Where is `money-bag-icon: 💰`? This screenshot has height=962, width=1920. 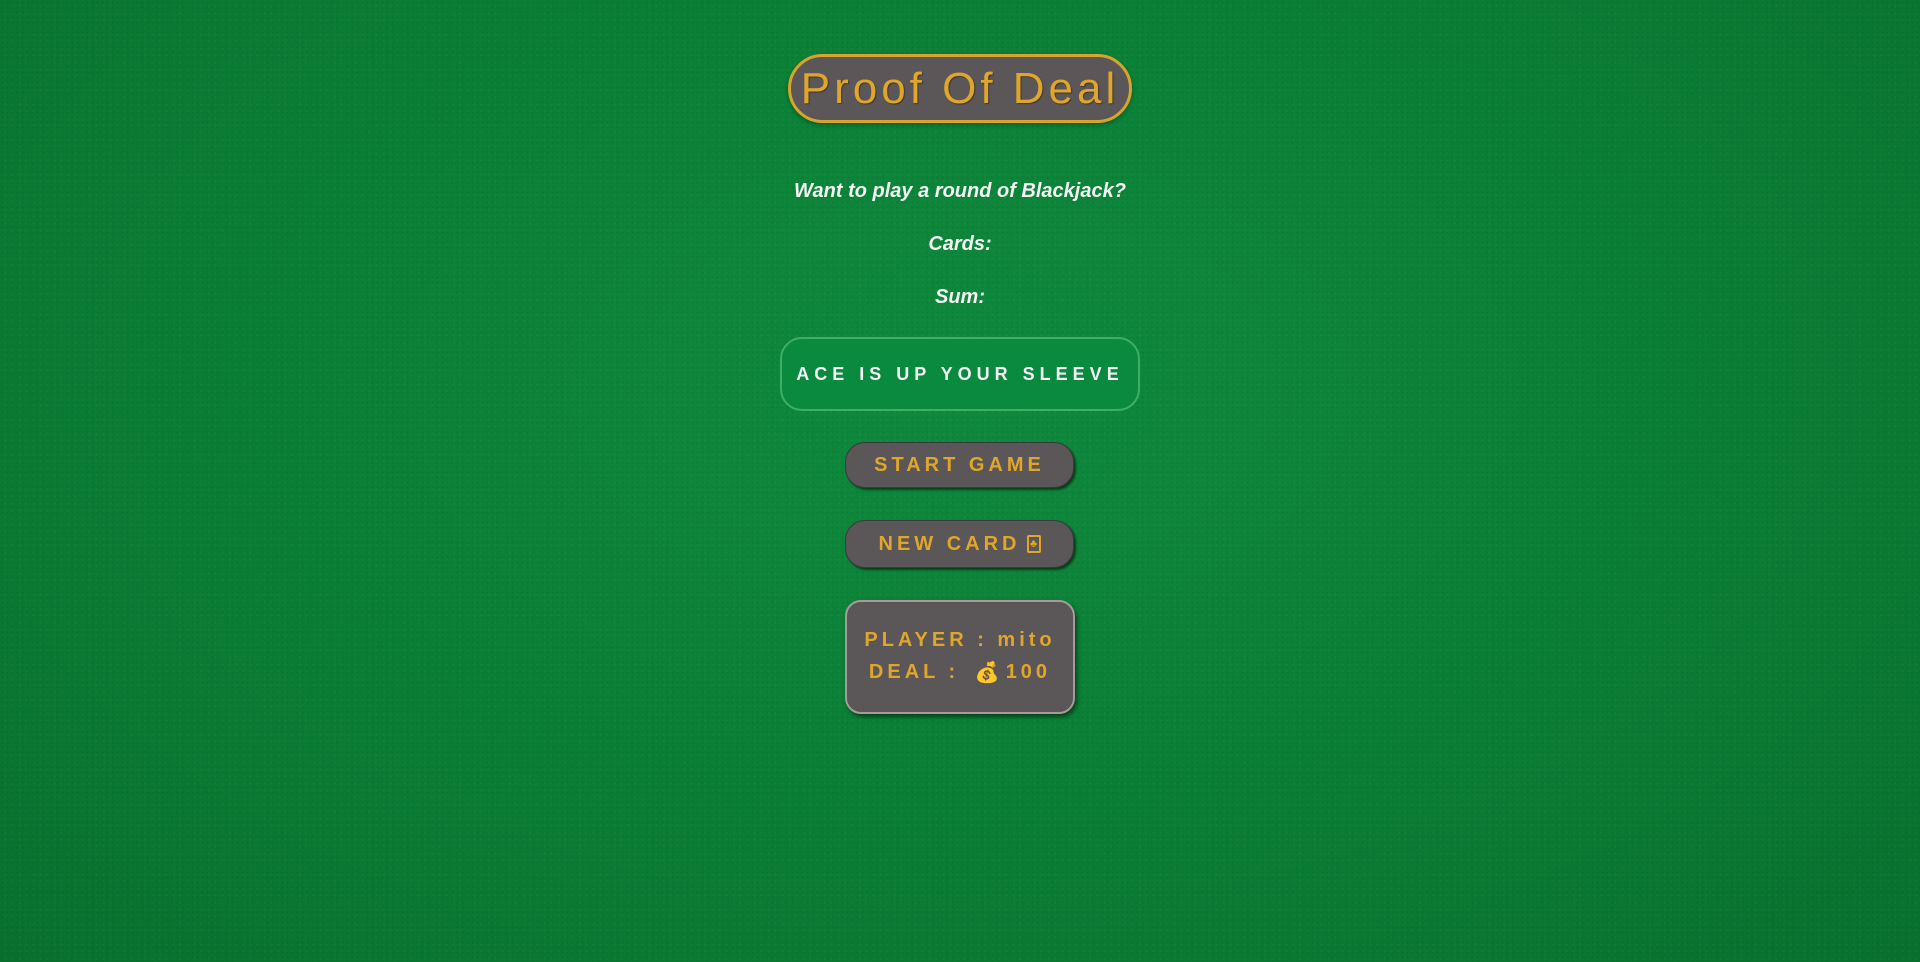 money-bag-icon: 💰 is located at coordinates (987, 673).